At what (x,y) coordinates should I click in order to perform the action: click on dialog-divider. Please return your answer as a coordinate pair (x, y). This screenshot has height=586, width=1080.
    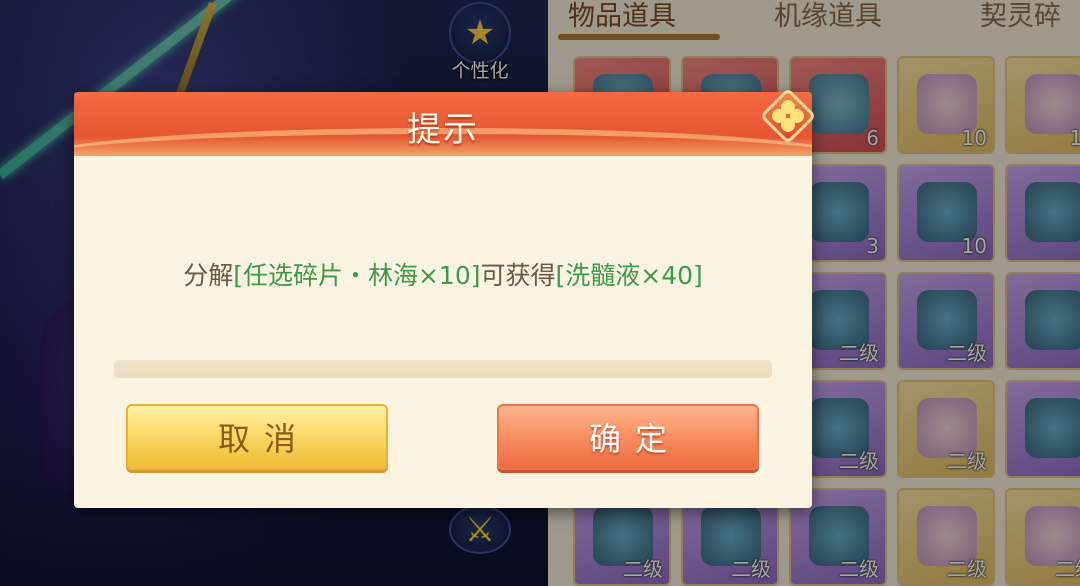
    Looking at the image, I should click on (443, 369).